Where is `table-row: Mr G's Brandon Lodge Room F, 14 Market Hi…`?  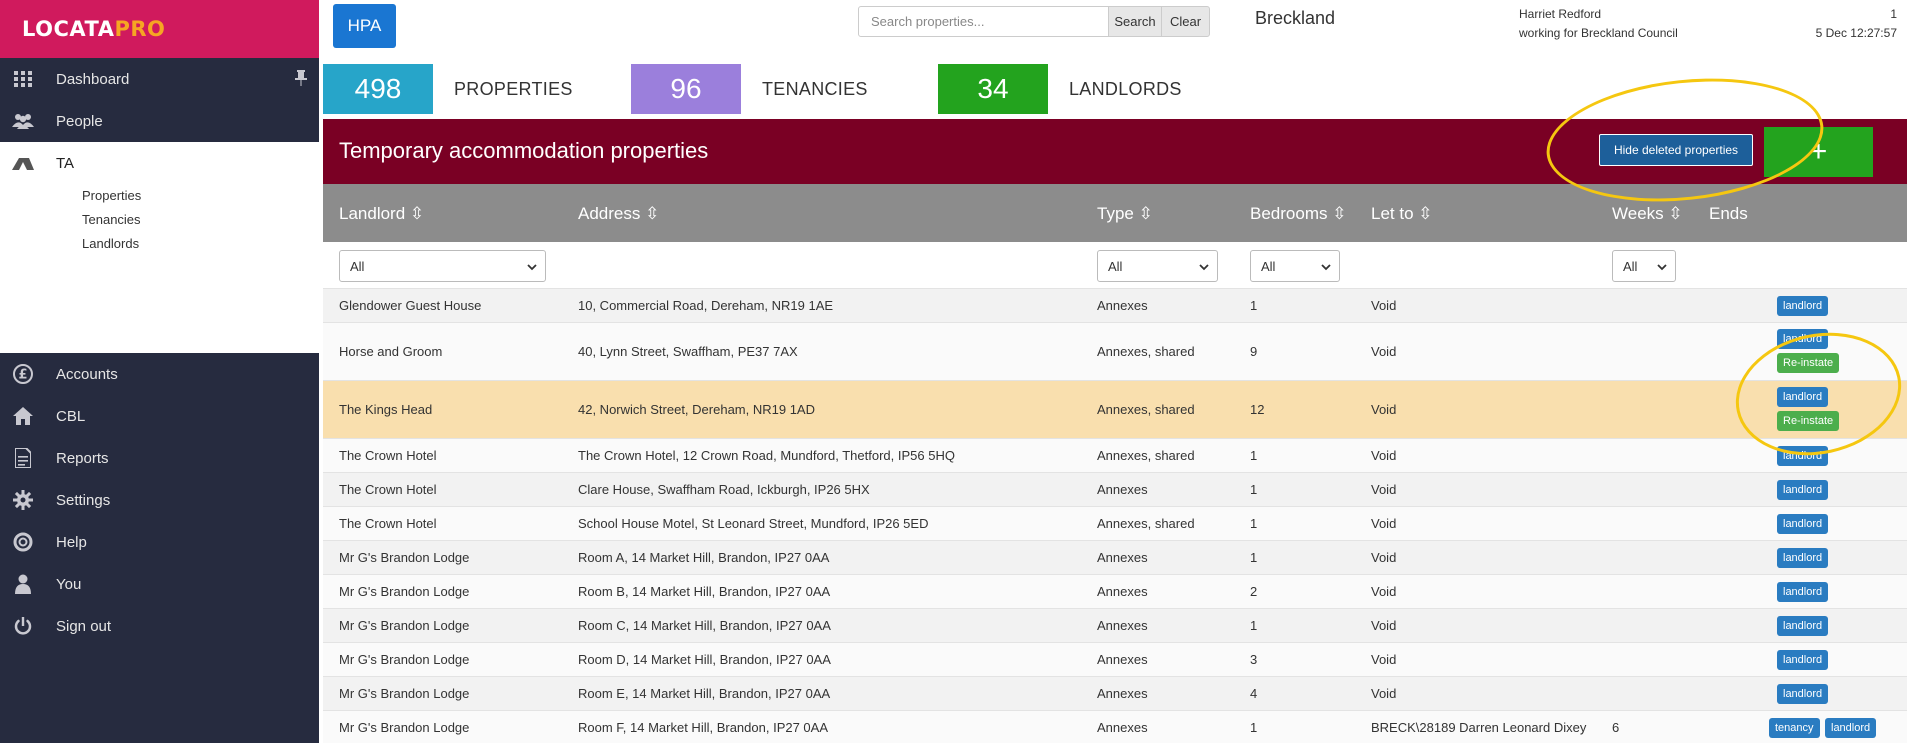 table-row: Mr G's Brandon Lodge Room F, 14 Market Hi… is located at coordinates (1115, 726).